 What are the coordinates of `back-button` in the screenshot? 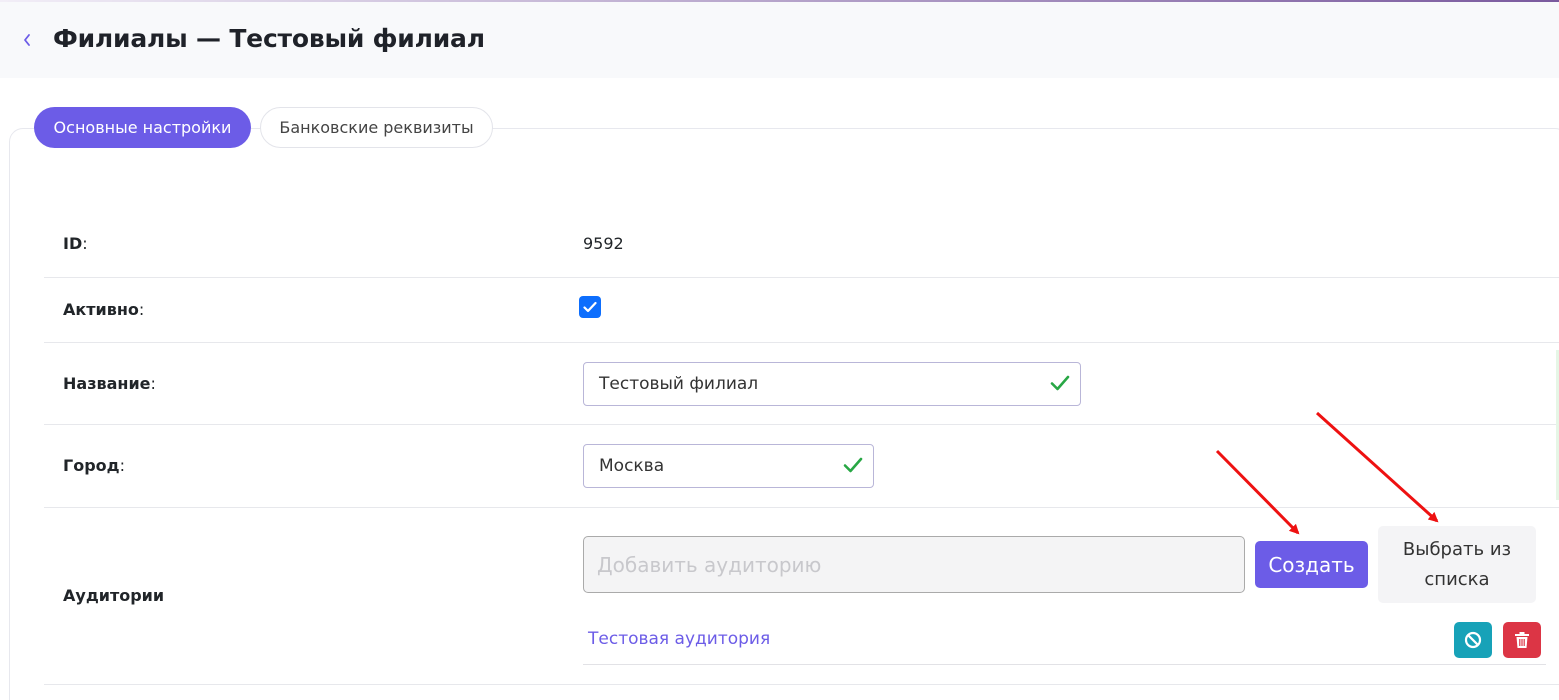 It's located at (27, 40).